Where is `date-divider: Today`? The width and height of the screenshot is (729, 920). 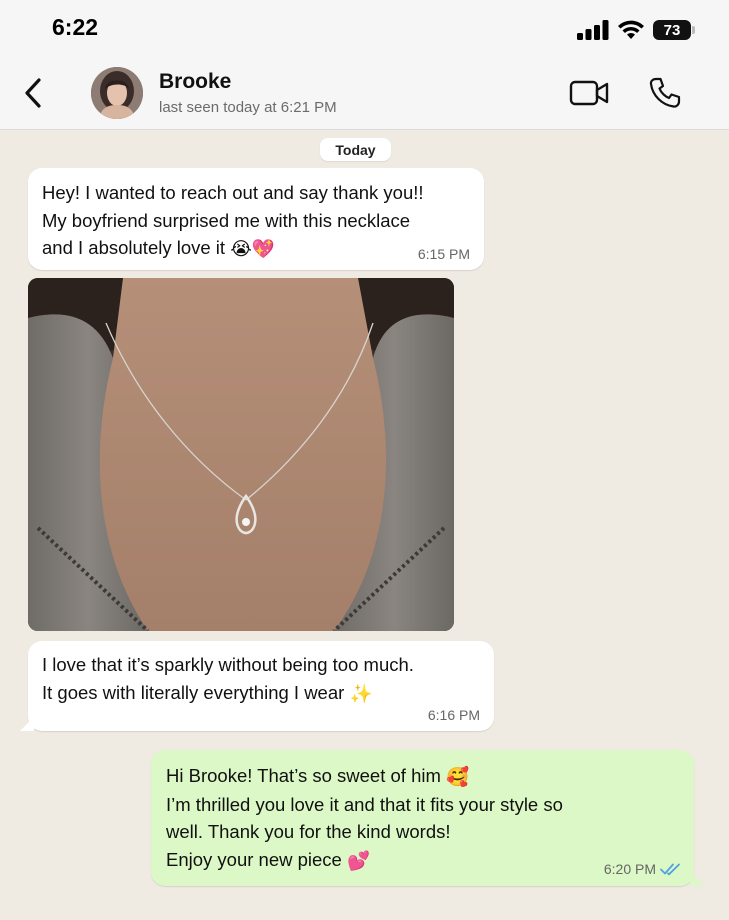
date-divider: Today is located at coordinates (355, 149).